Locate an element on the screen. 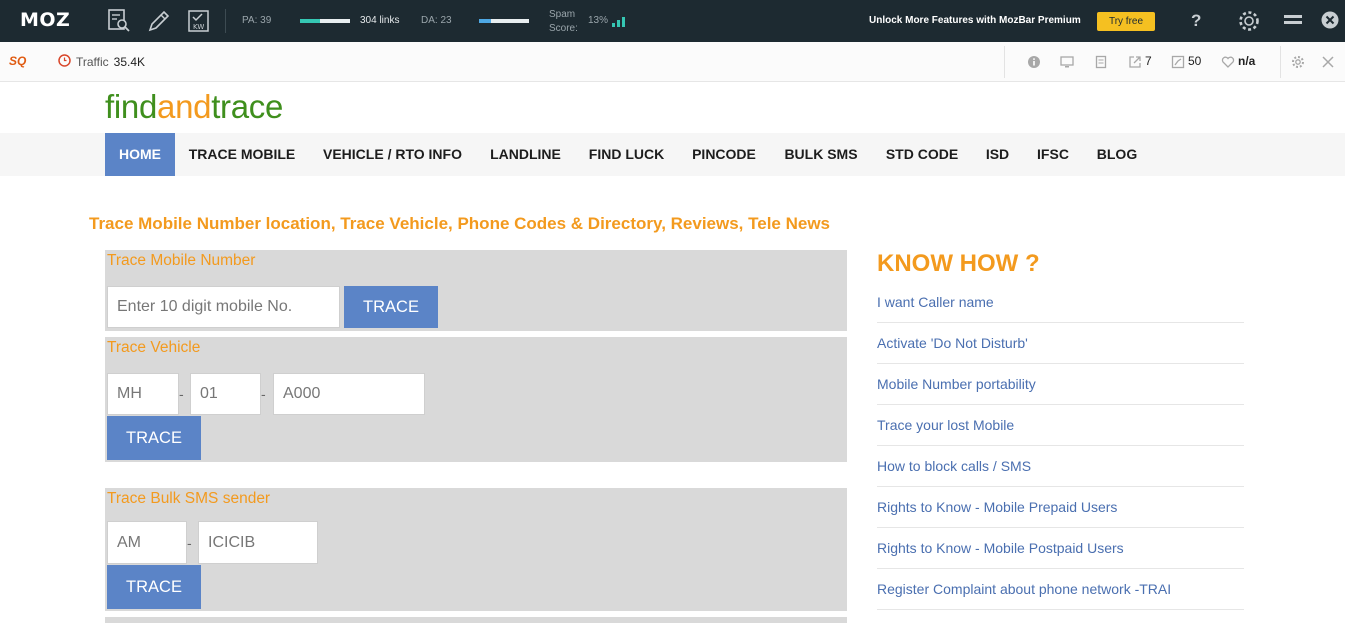 The image size is (1345, 623). da-label: DA: 23 is located at coordinates (436, 20).